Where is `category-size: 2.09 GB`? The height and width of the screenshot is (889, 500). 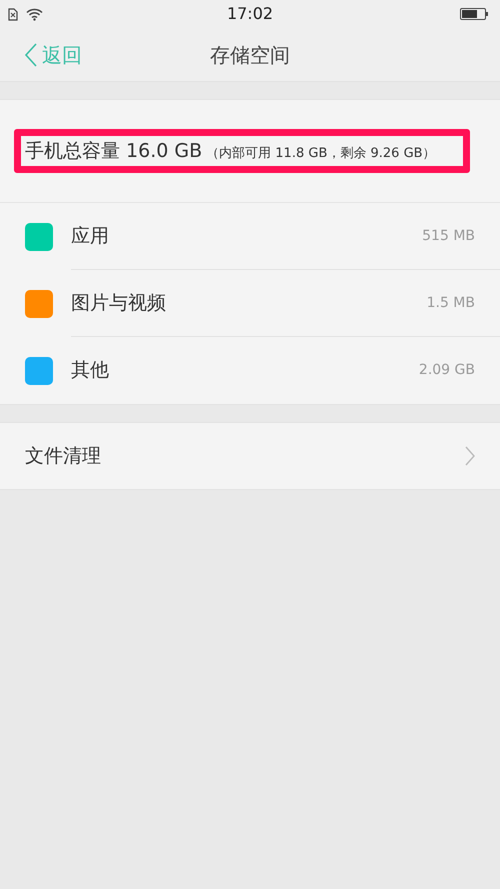 category-size: 2.09 GB is located at coordinates (446, 370).